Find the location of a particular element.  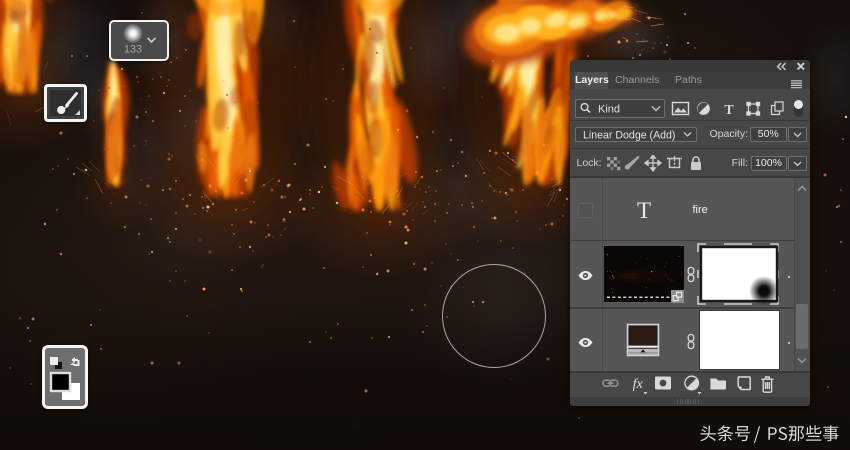

svg-text: fx is located at coordinates (638, 384).